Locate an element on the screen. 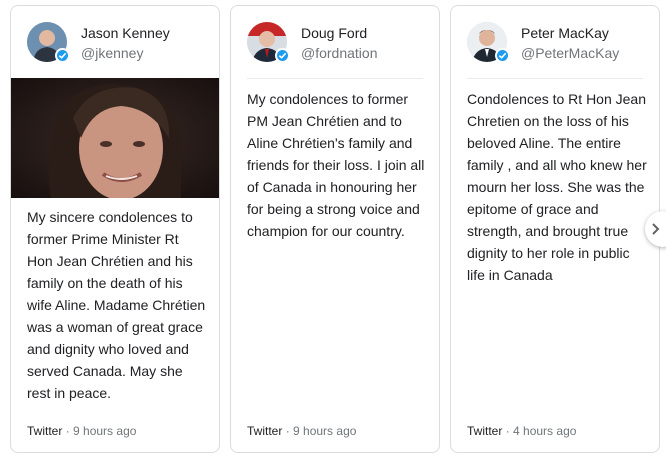 This screenshot has height=460, width=666. tweet-header: Jason Kenney @jkenney is located at coordinates (118, 42).